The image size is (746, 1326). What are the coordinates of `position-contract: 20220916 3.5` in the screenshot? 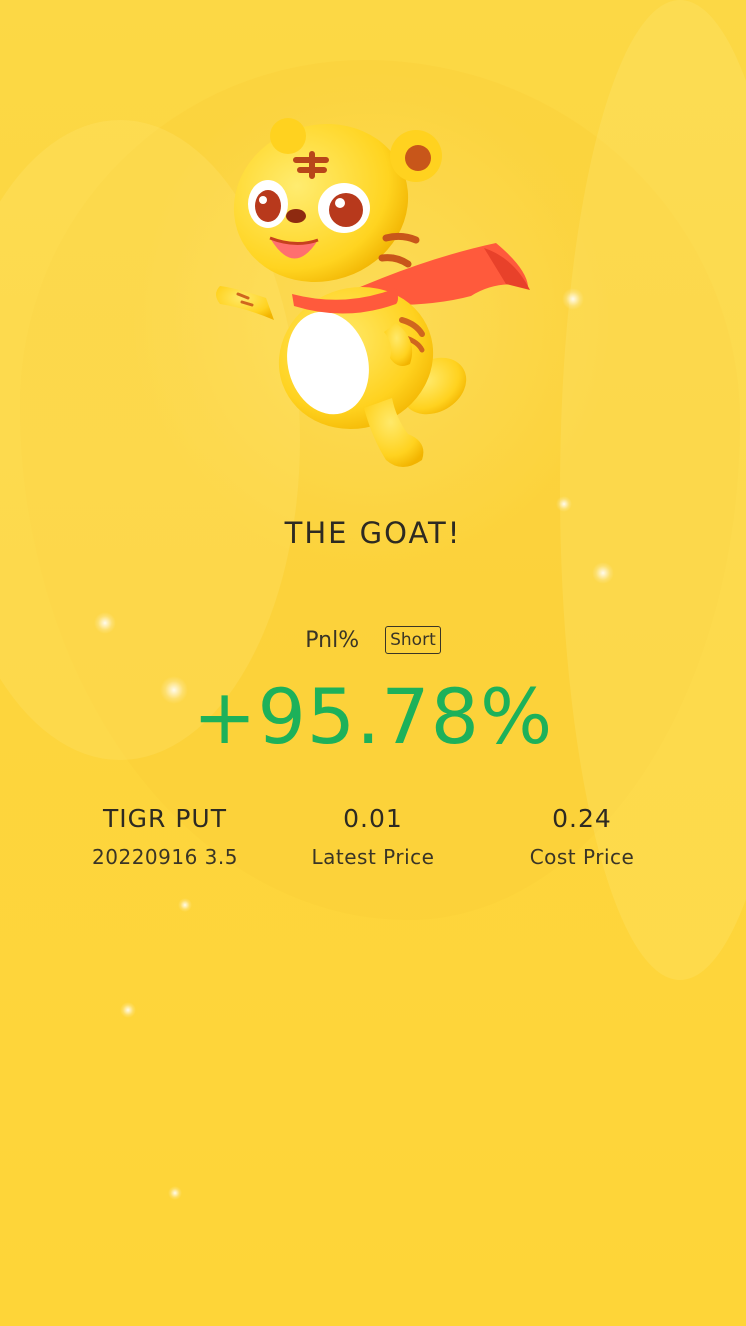 It's located at (165, 857).